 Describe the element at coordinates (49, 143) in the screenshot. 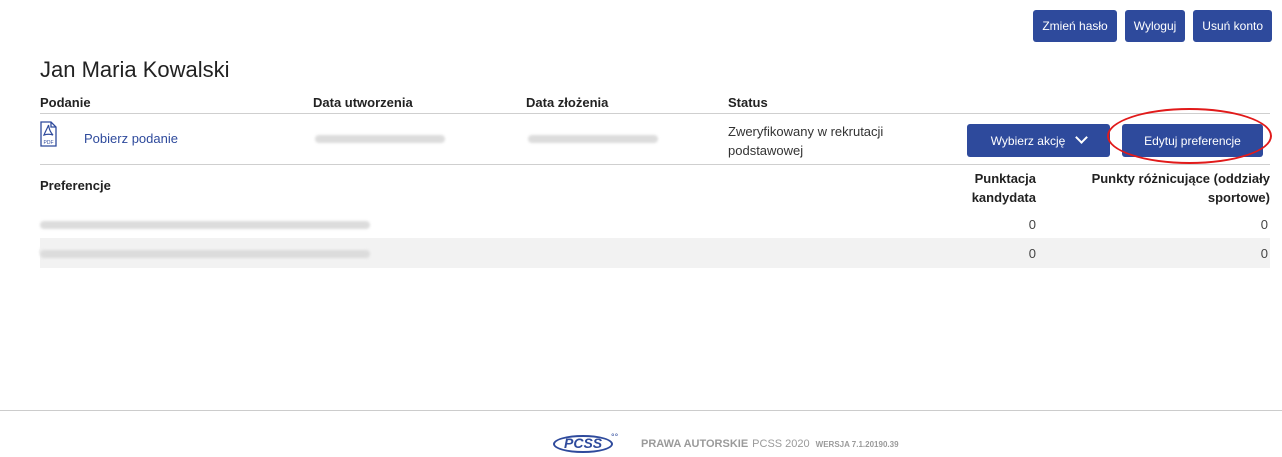

I see `svg-text: PDF` at that location.